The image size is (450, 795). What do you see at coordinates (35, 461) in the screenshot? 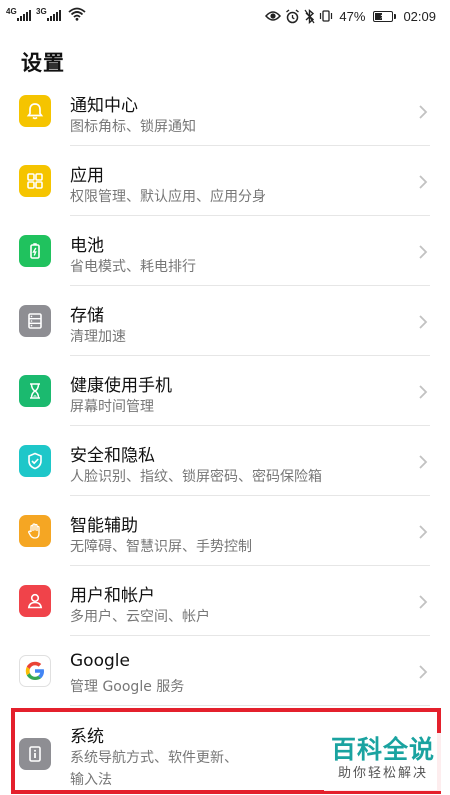
I see `shield-icon` at bounding box center [35, 461].